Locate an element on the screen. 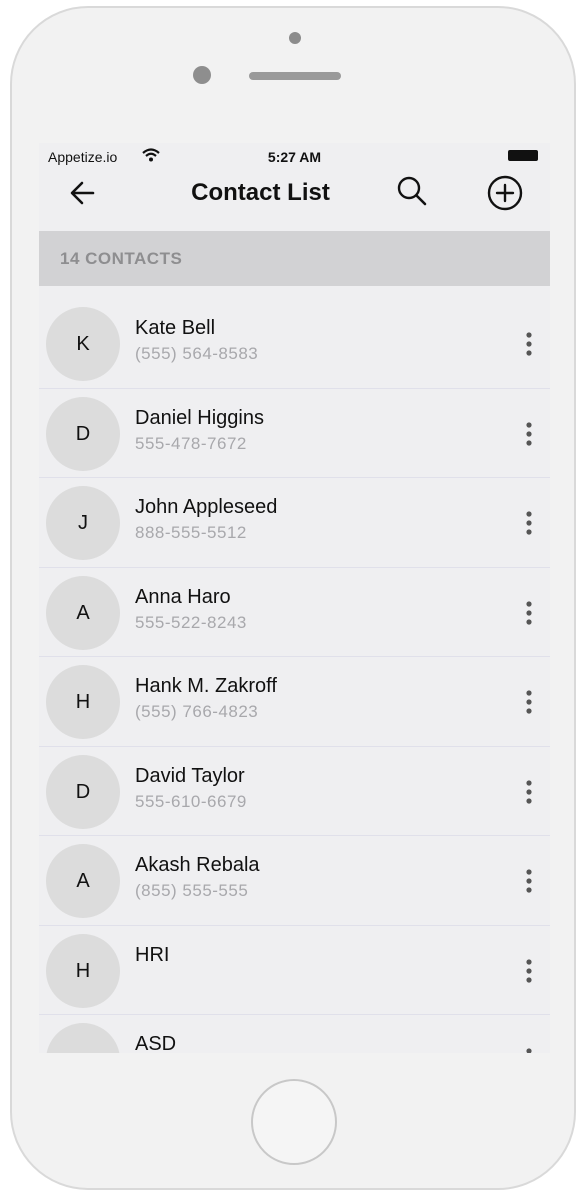  contact-phone: (555) 564-8583 is located at coordinates (197, 353).